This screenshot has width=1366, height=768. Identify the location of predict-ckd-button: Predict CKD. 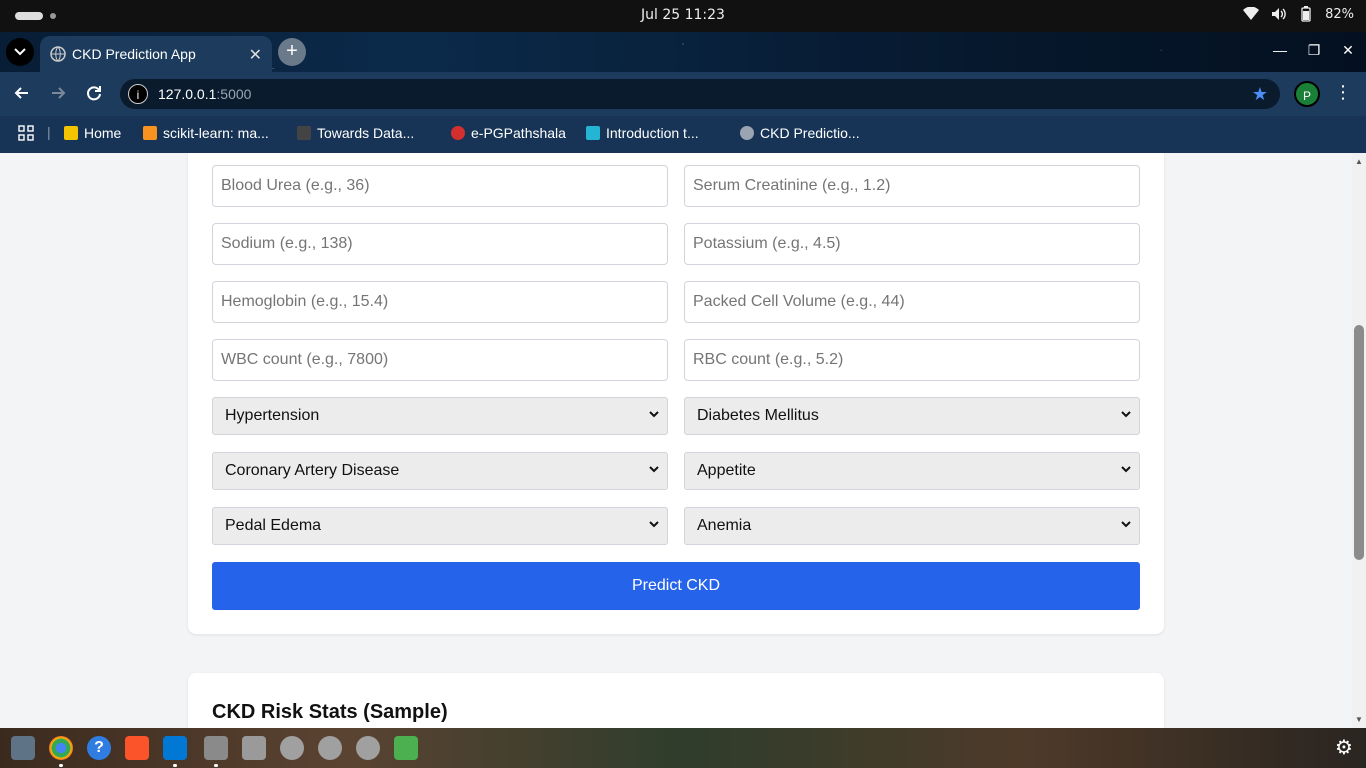
(676, 586).